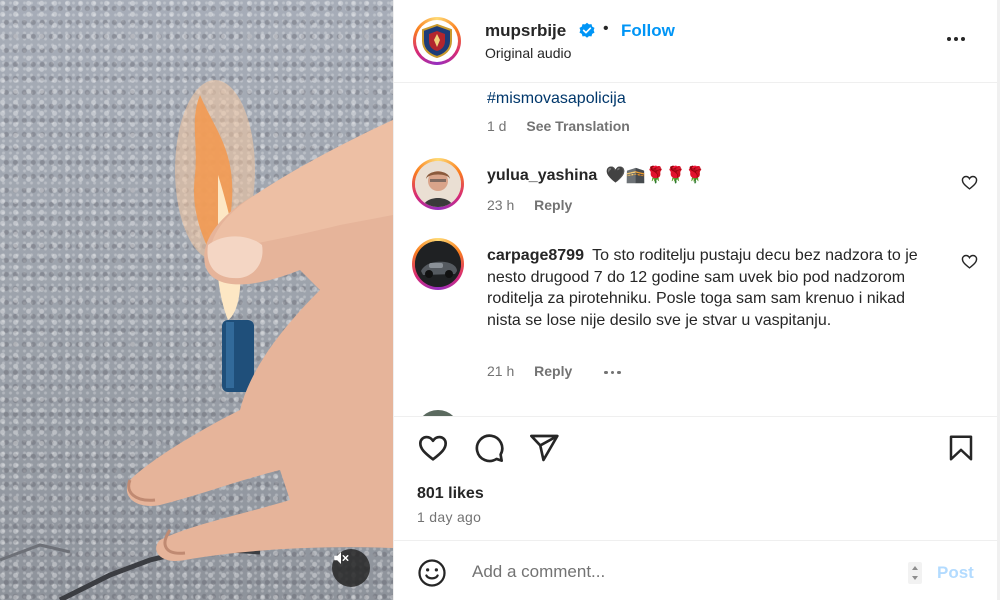 The image size is (1000, 601). I want to click on caption-clipped-text, so click(662, 84).